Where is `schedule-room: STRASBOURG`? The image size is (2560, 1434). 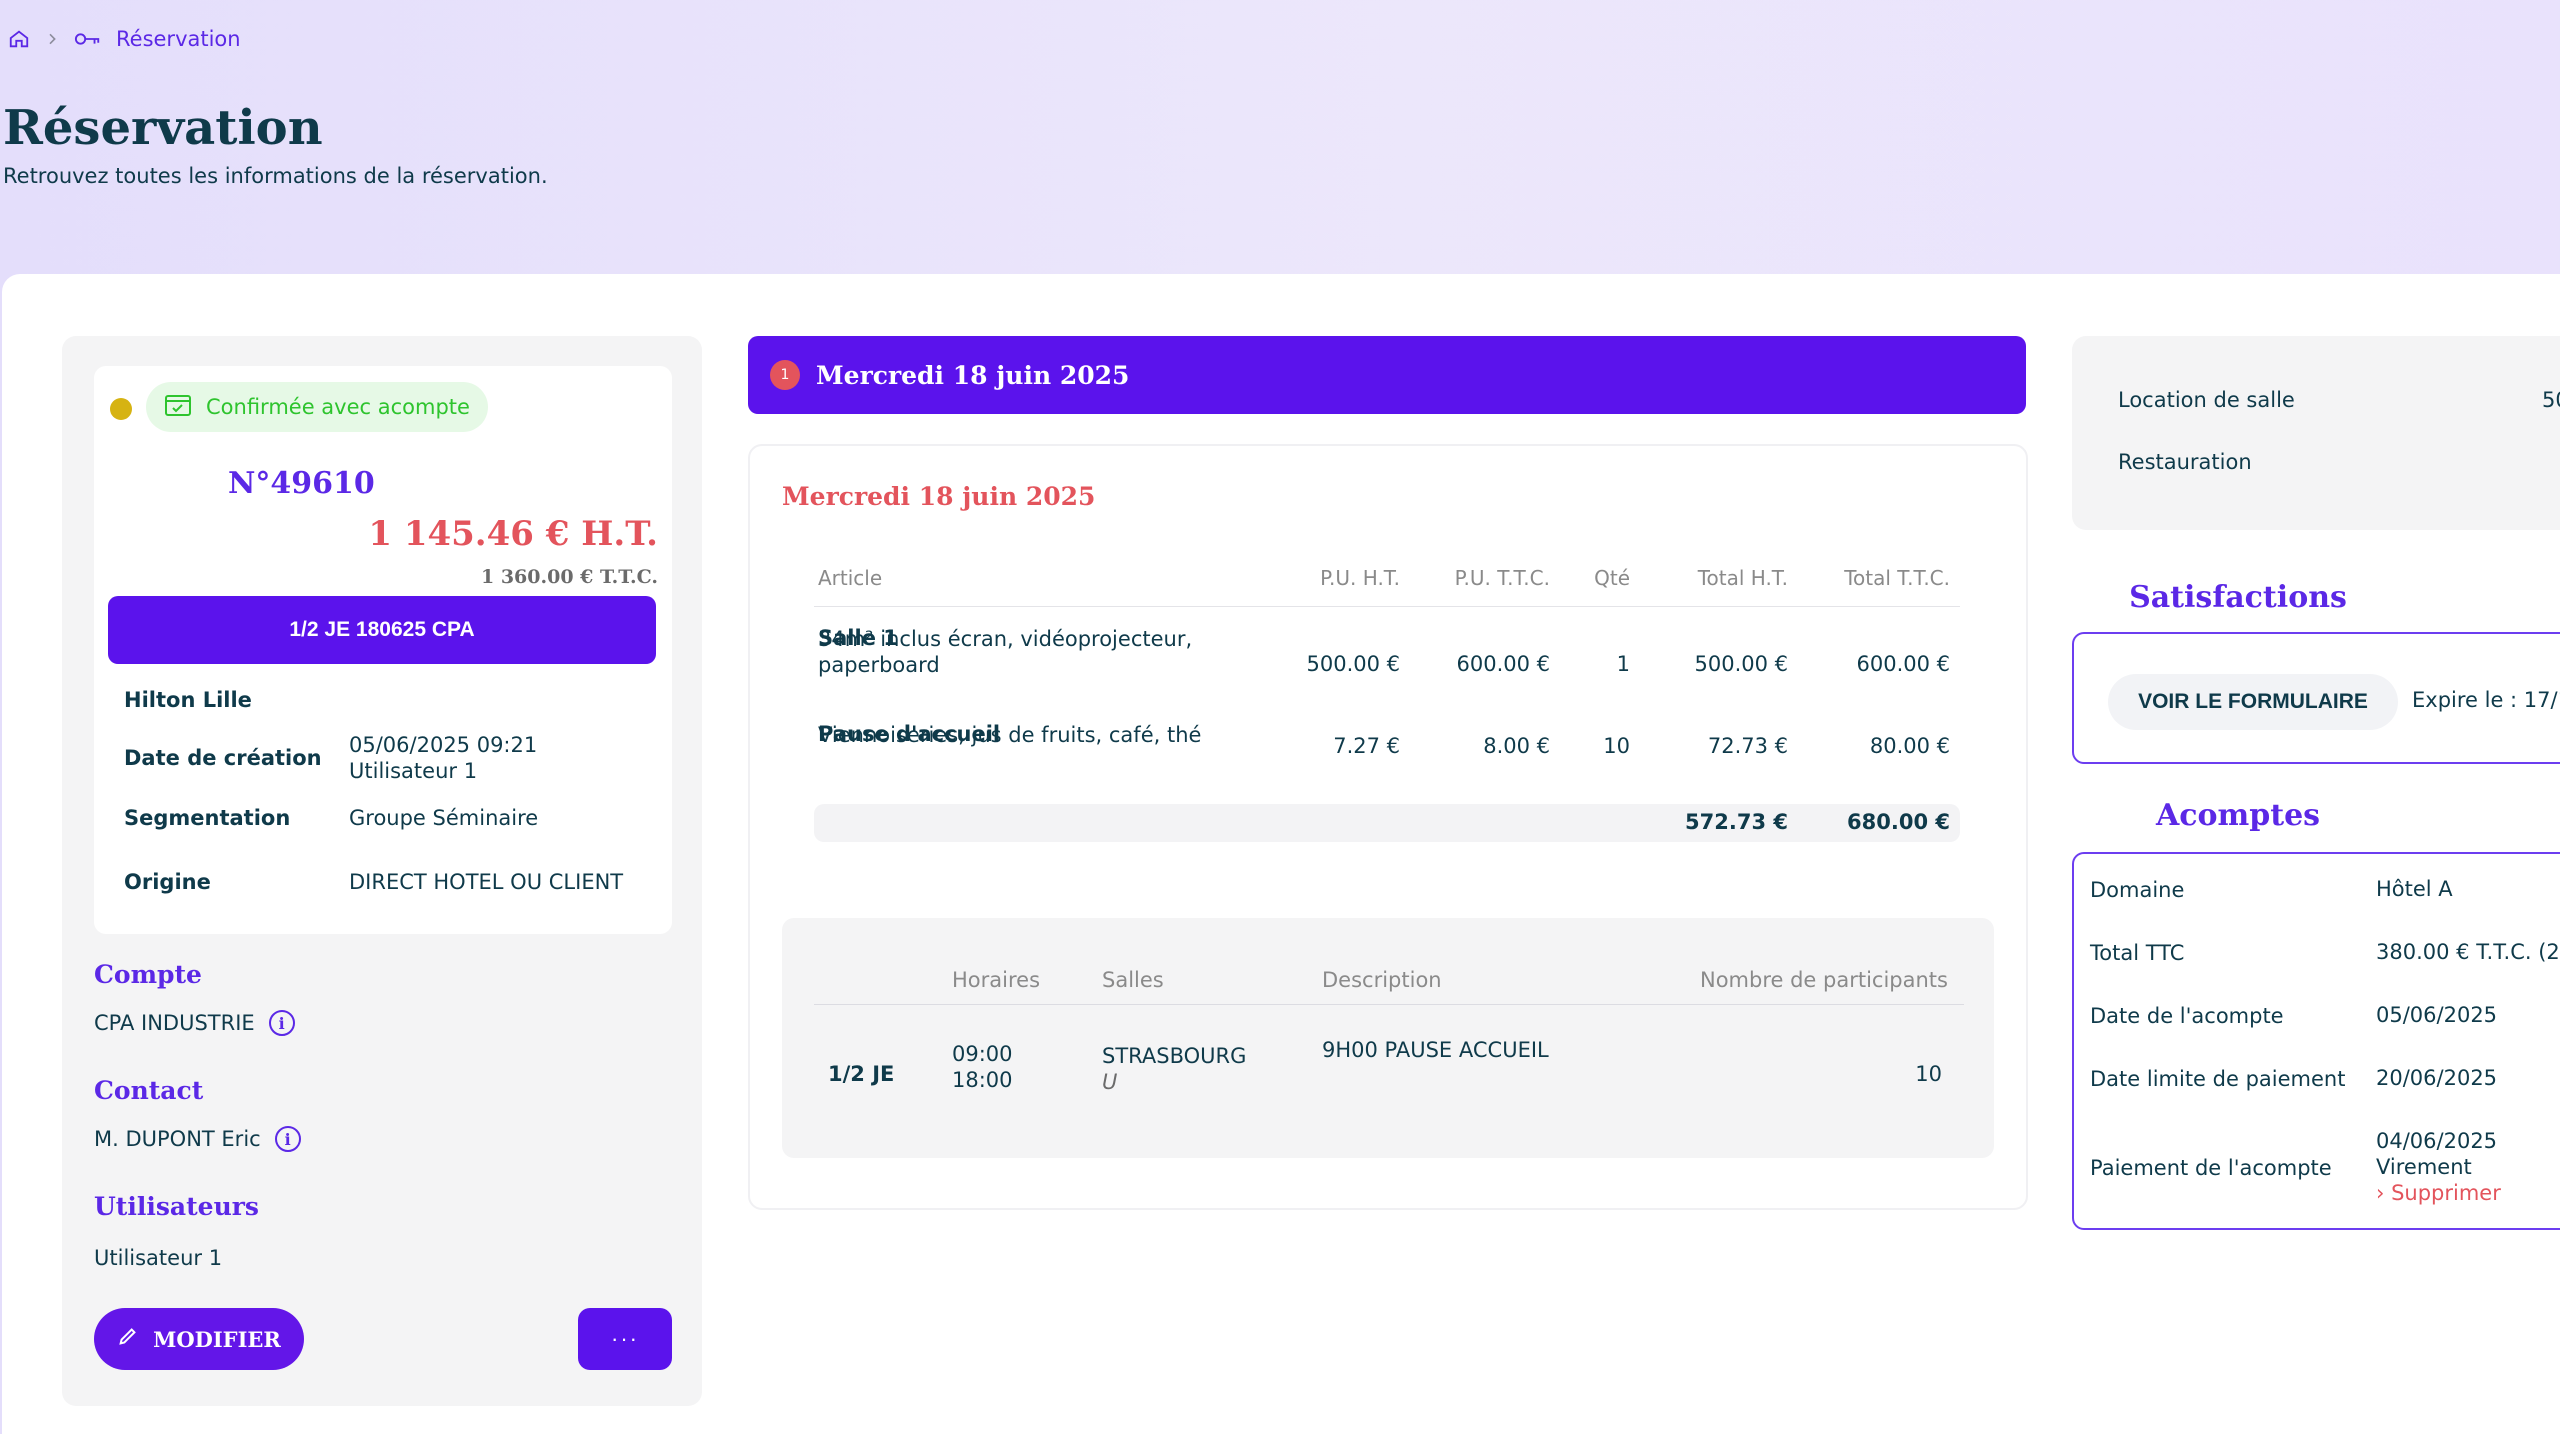 schedule-room: STRASBOURG is located at coordinates (1174, 1056).